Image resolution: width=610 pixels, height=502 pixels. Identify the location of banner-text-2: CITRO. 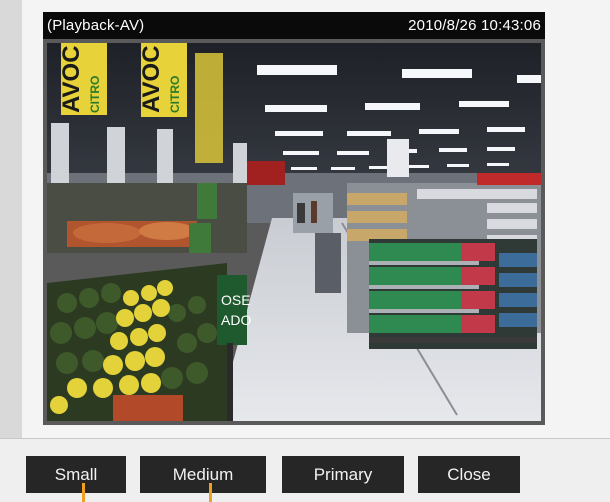
(95, 94).